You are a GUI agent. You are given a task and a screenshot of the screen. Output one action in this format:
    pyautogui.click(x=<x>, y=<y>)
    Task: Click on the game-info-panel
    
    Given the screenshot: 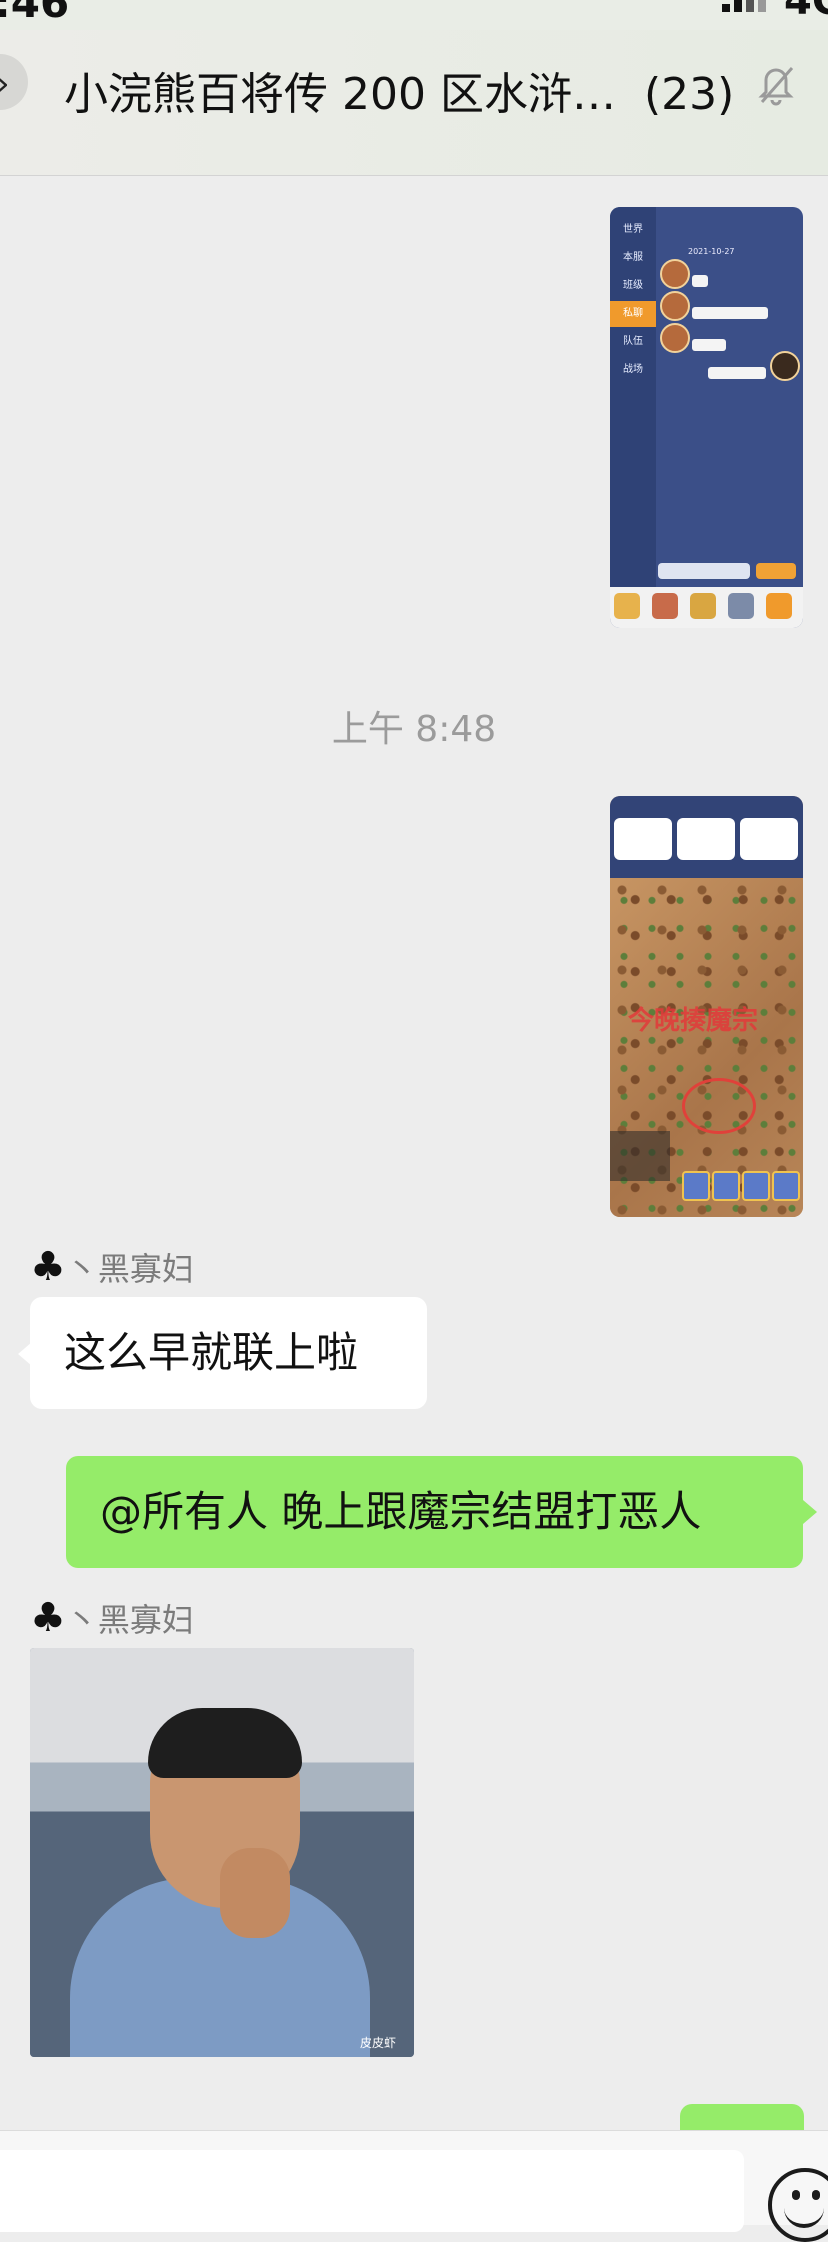 What is the action you would take?
    pyautogui.click(x=640, y=1156)
    